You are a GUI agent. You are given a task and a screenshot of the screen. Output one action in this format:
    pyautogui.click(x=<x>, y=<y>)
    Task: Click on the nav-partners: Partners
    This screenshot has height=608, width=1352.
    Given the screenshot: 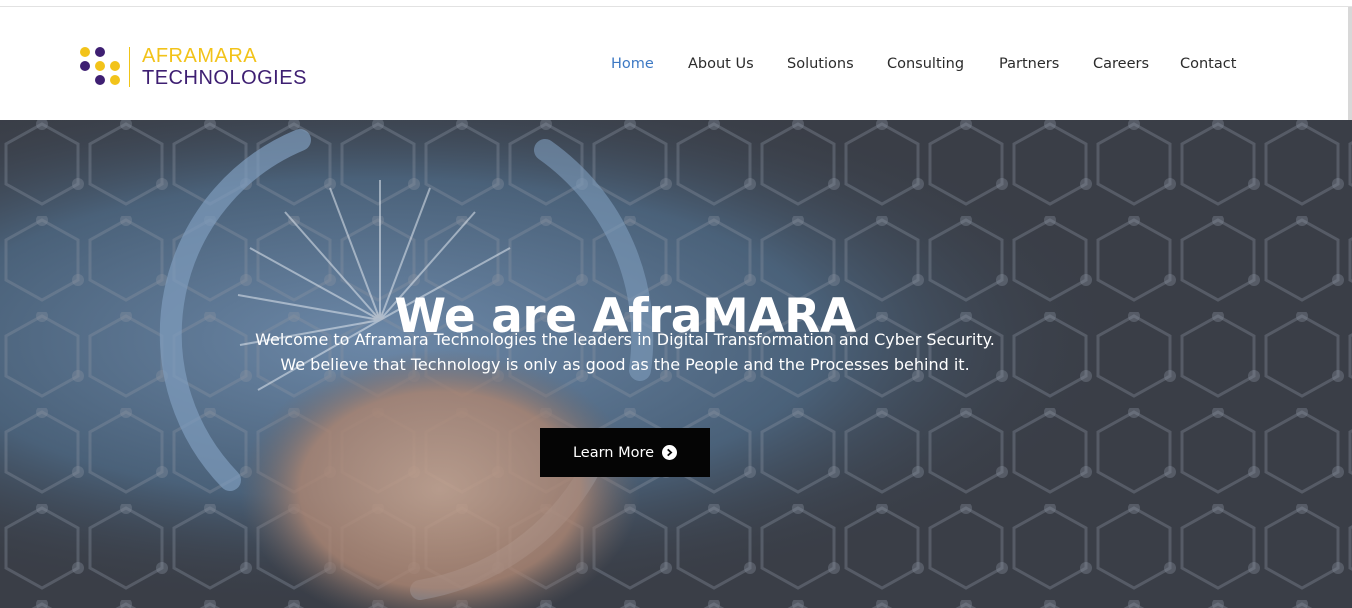 What is the action you would take?
    pyautogui.click(x=1029, y=64)
    